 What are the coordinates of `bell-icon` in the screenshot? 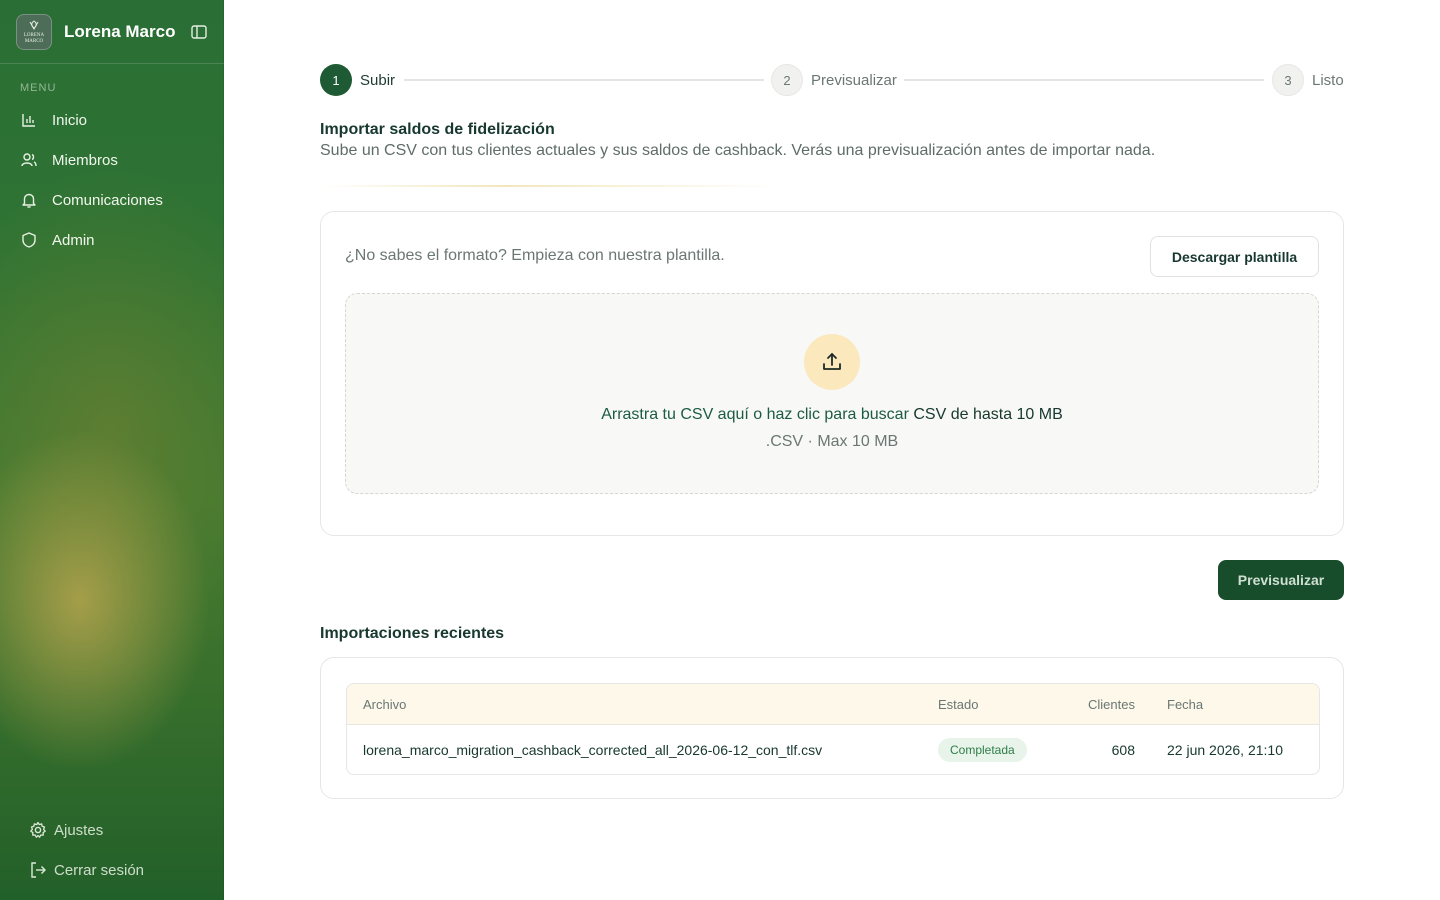 It's located at (29, 200).